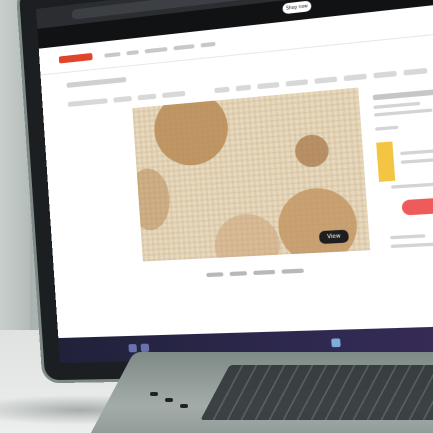 This screenshot has height=433, width=433. I want to click on color-swatch, so click(386, 161).